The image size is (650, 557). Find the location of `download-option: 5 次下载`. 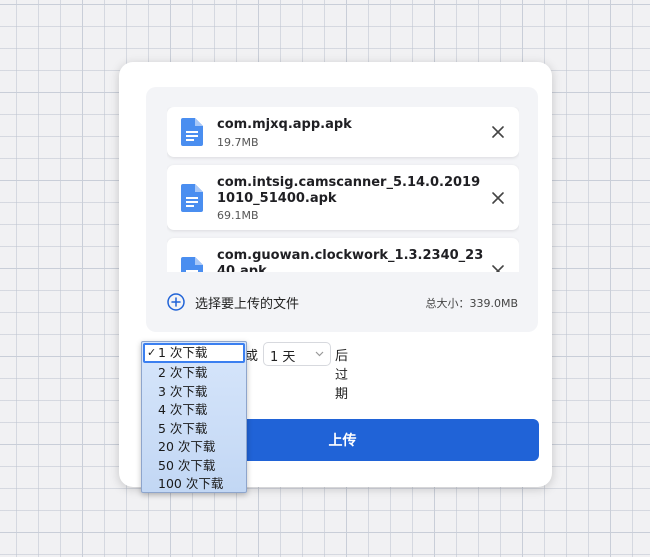

download-option: 5 次下载 is located at coordinates (194, 429).